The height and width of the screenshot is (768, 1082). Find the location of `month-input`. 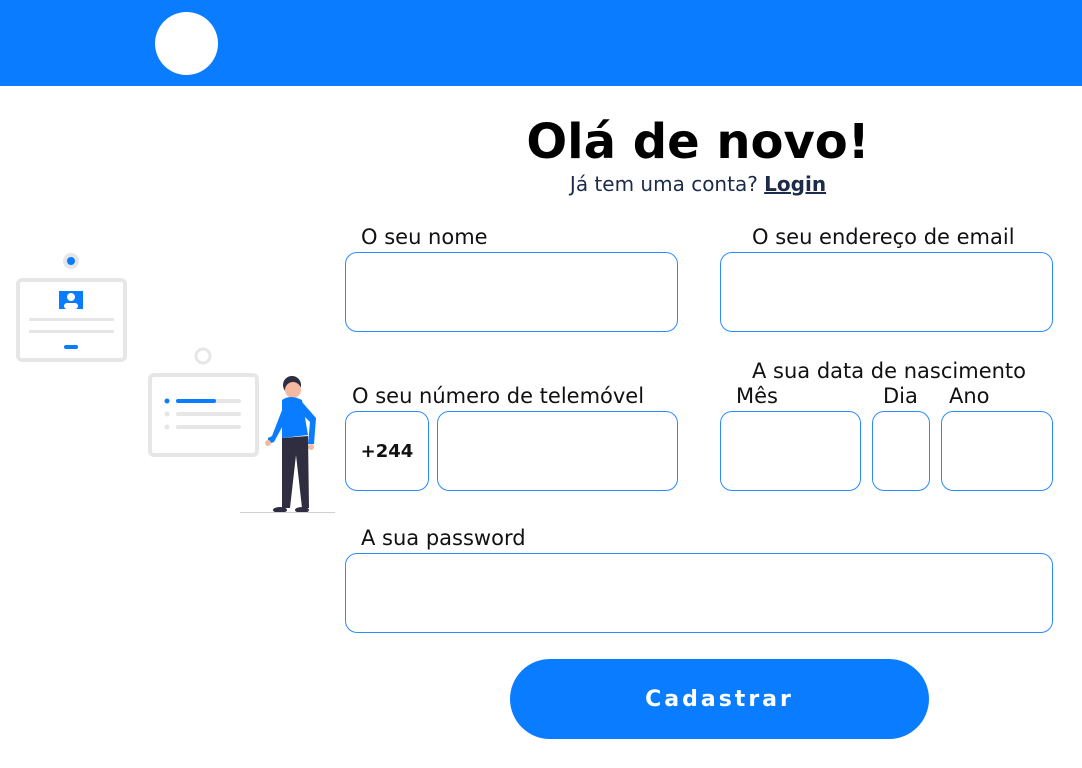

month-input is located at coordinates (790, 451).